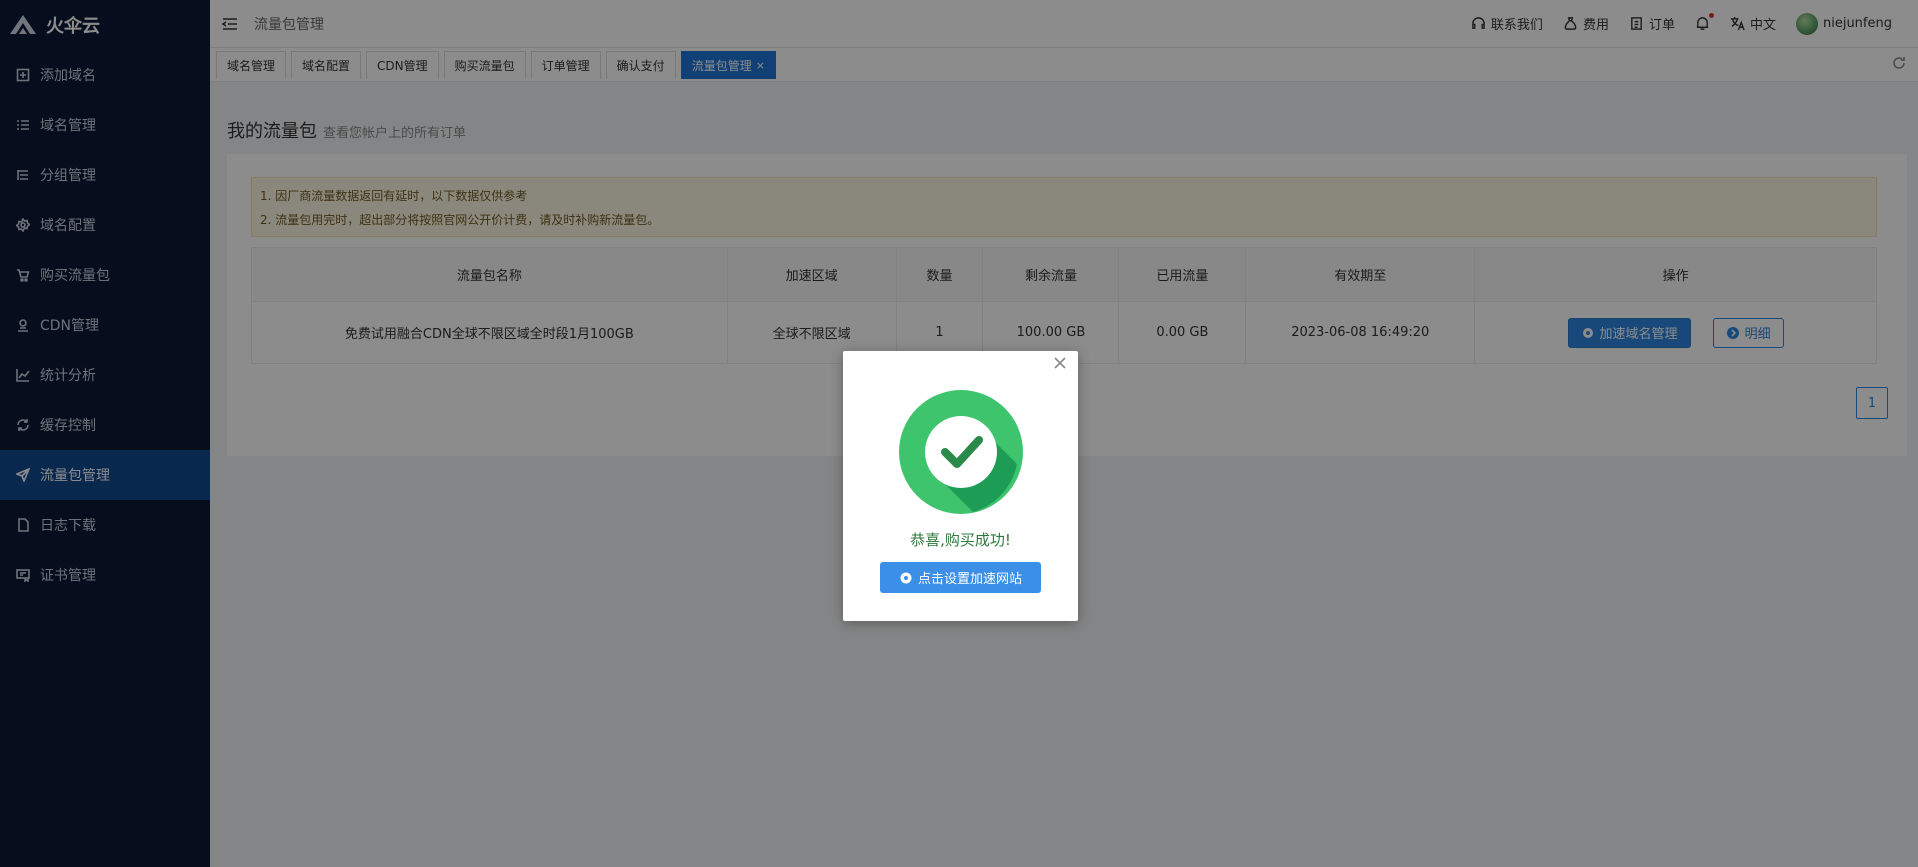 This screenshot has width=1918, height=867. What do you see at coordinates (969, 579) in the screenshot?
I see `setup-acceleration-label: 点击设置加速网站` at bounding box center [969, 579].